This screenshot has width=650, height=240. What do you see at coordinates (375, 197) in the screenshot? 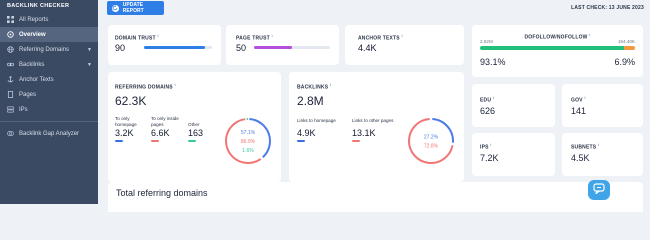
I see `total-referring-domains-card: Total referring domains` at bounding box center [375, 197].